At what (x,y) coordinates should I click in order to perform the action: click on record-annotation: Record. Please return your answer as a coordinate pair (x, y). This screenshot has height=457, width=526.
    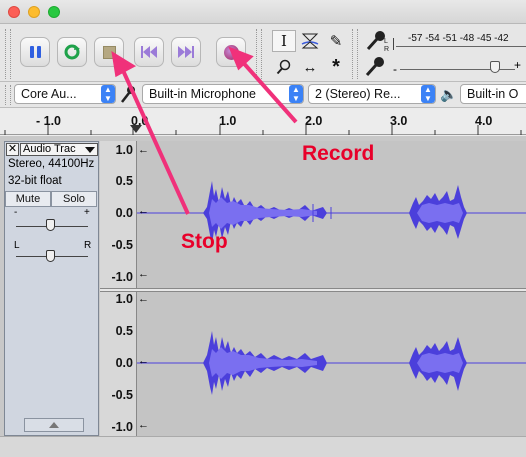
    Looking at the image, I should click on (338, 153).